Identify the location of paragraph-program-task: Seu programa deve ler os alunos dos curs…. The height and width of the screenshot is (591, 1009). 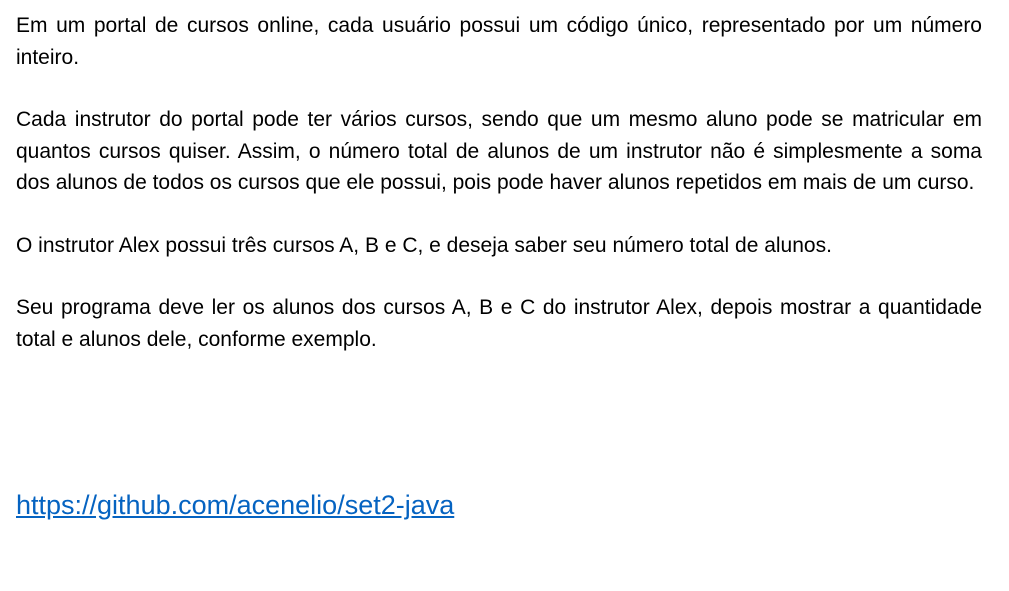
(499, 323).